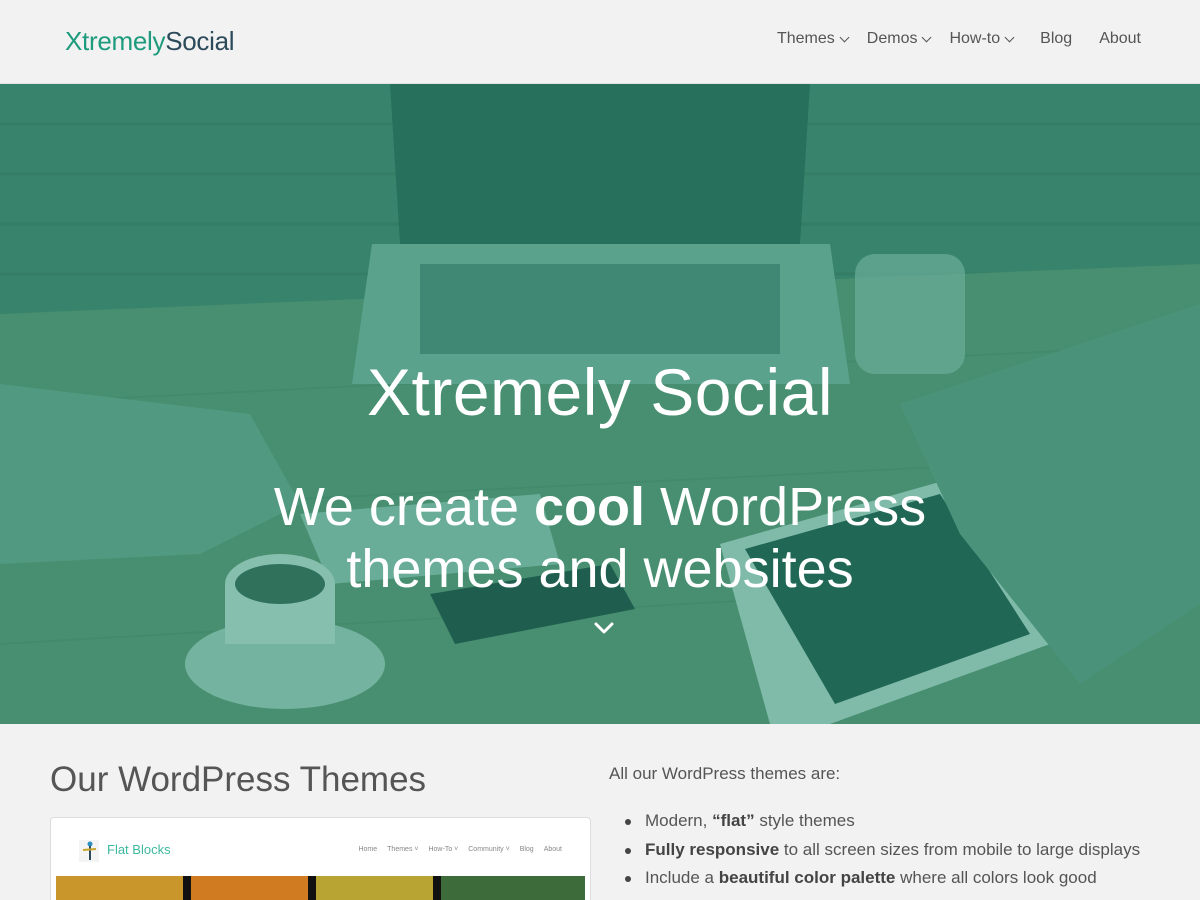 Image resolution: width=1200 pixels, height=900 pixels. Describe the element at coordinates (404, 507) in the screenshot. I see `subtitle-pre: We create` at that location.